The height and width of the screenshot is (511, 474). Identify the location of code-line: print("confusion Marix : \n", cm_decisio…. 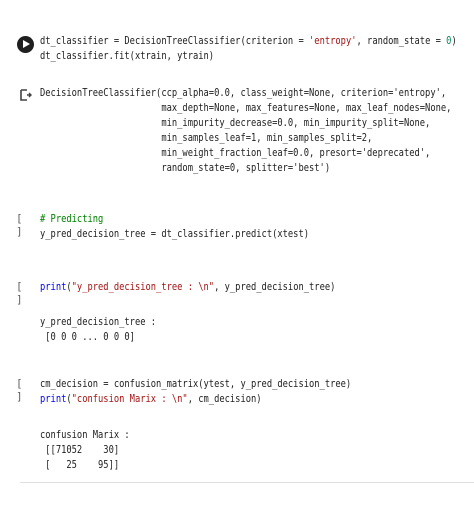
(151, 399).